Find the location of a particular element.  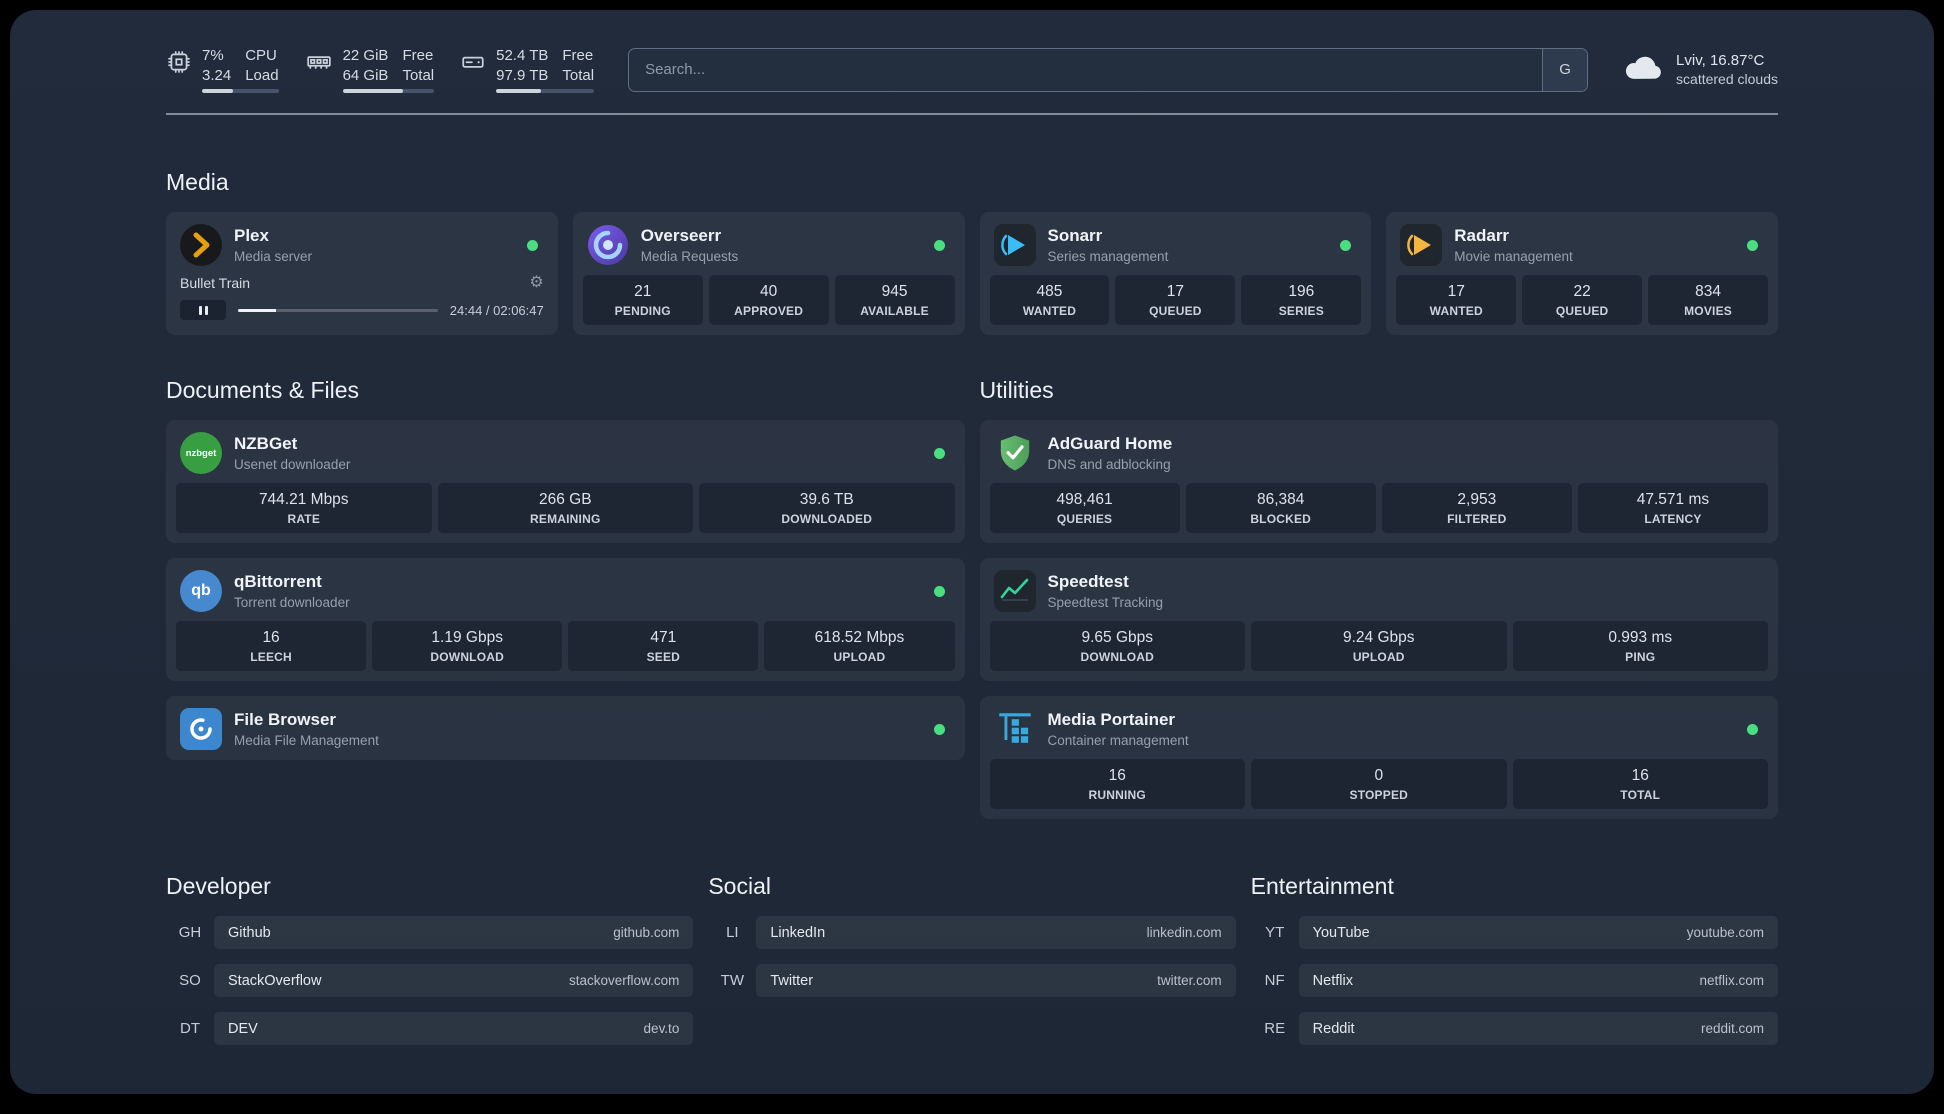

service-title: File Browser is located at coordinates (285, 719).